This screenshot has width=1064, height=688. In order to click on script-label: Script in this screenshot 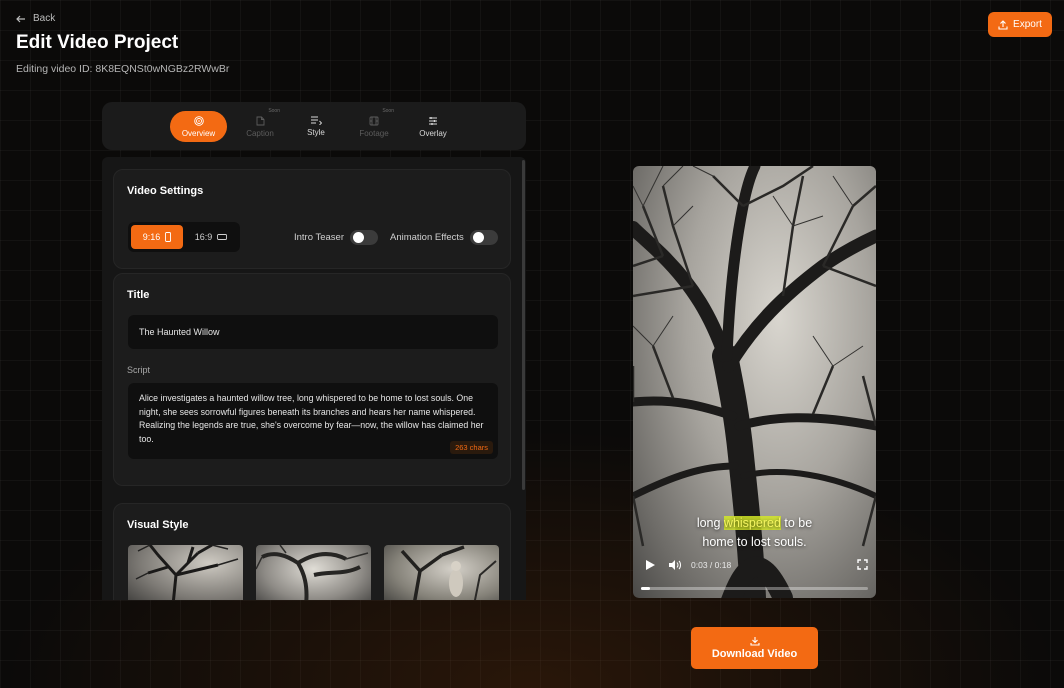, I will do `click(139, 370)`.